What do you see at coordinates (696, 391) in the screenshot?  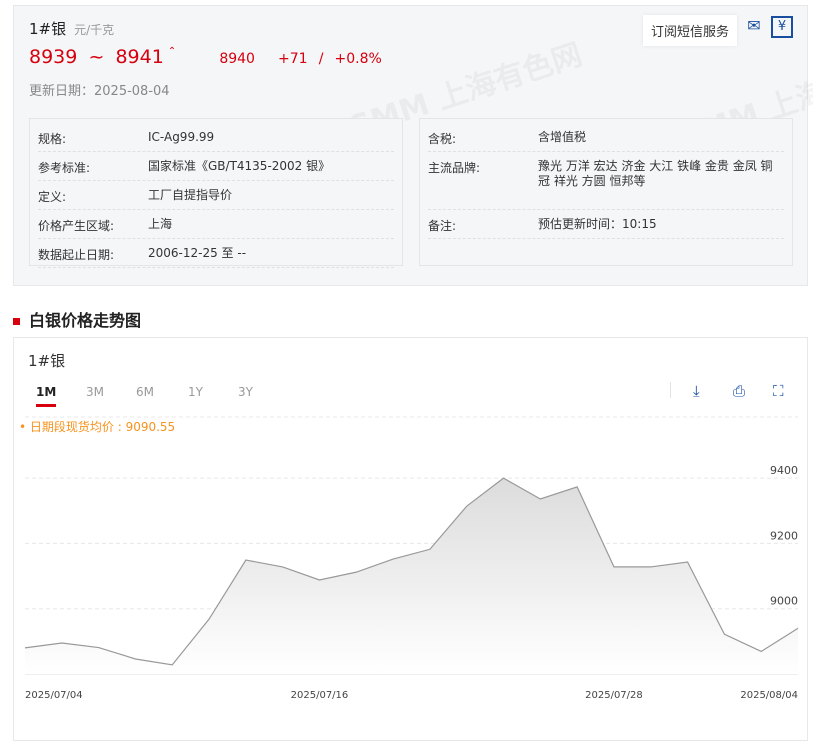 I see `download-image-icon: ⤓` at bounding box center [696, 391].